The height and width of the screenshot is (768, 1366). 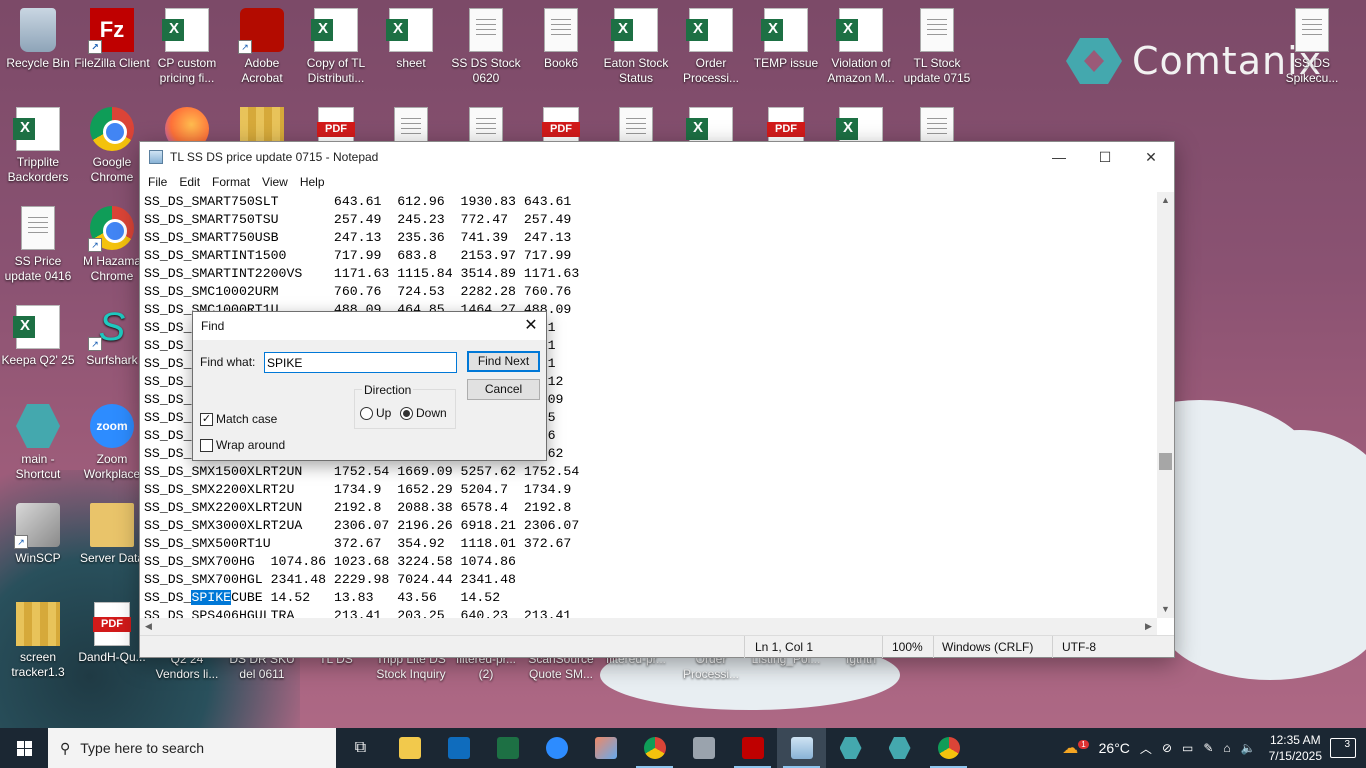 I want to click on scroll-thumb, so click(x=1165, y=461).